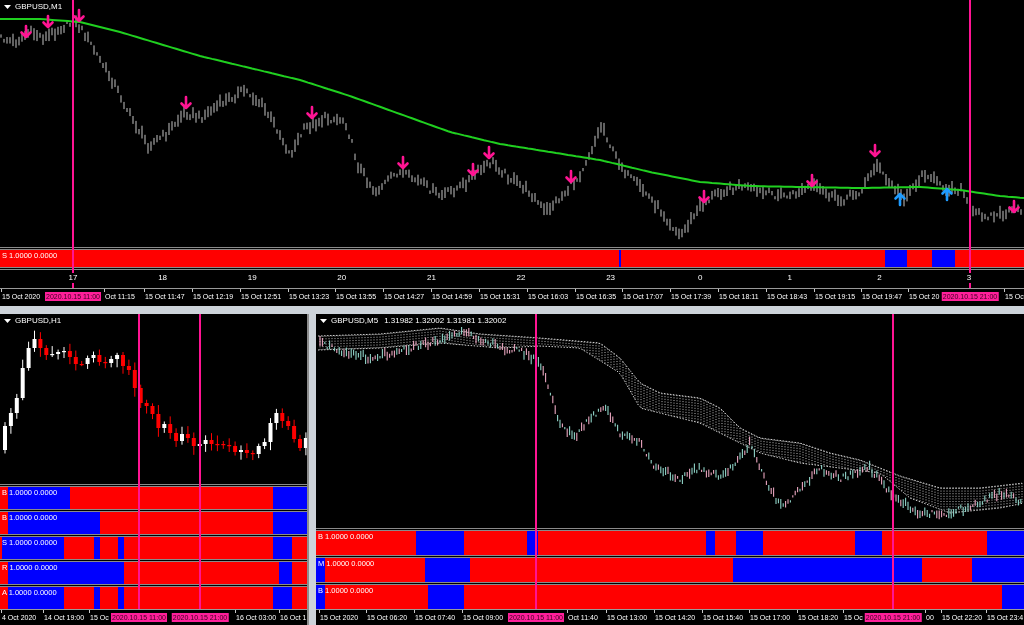  I want to click on hour-label: 1, so click(789, 278).